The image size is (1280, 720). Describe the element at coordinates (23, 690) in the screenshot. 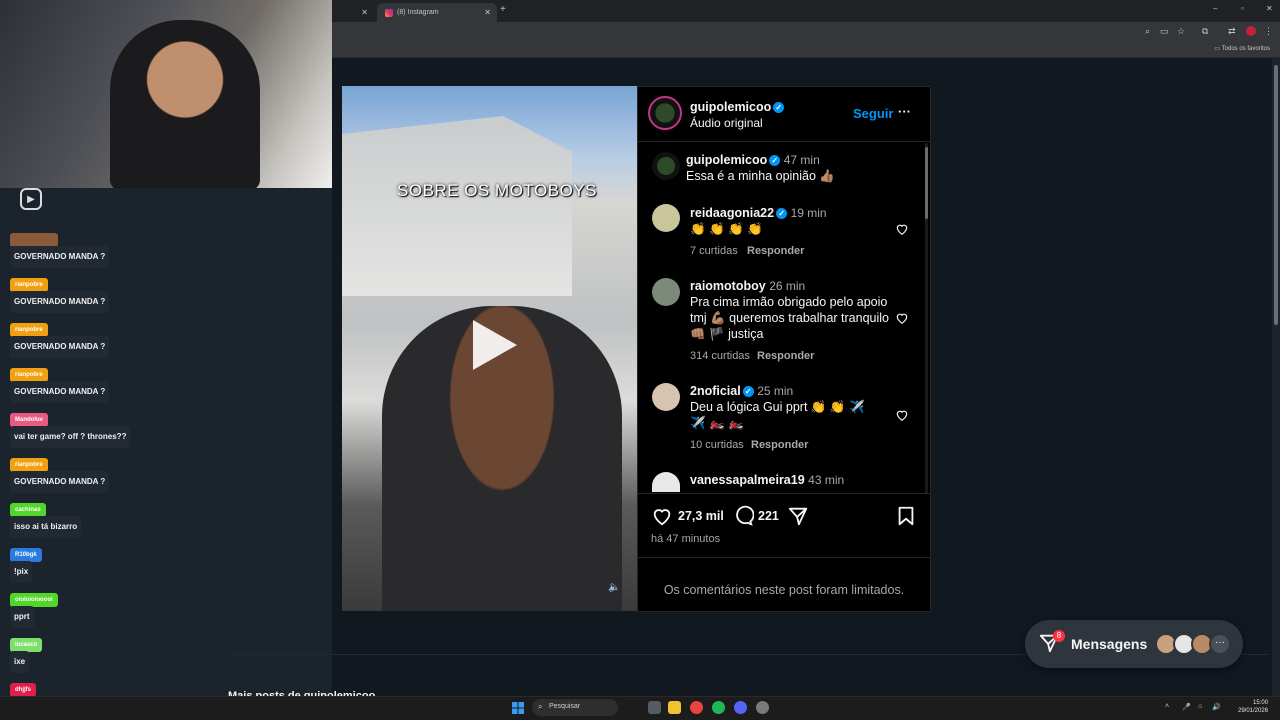

I see `chat-user-badge: dhjjfs` at that location.